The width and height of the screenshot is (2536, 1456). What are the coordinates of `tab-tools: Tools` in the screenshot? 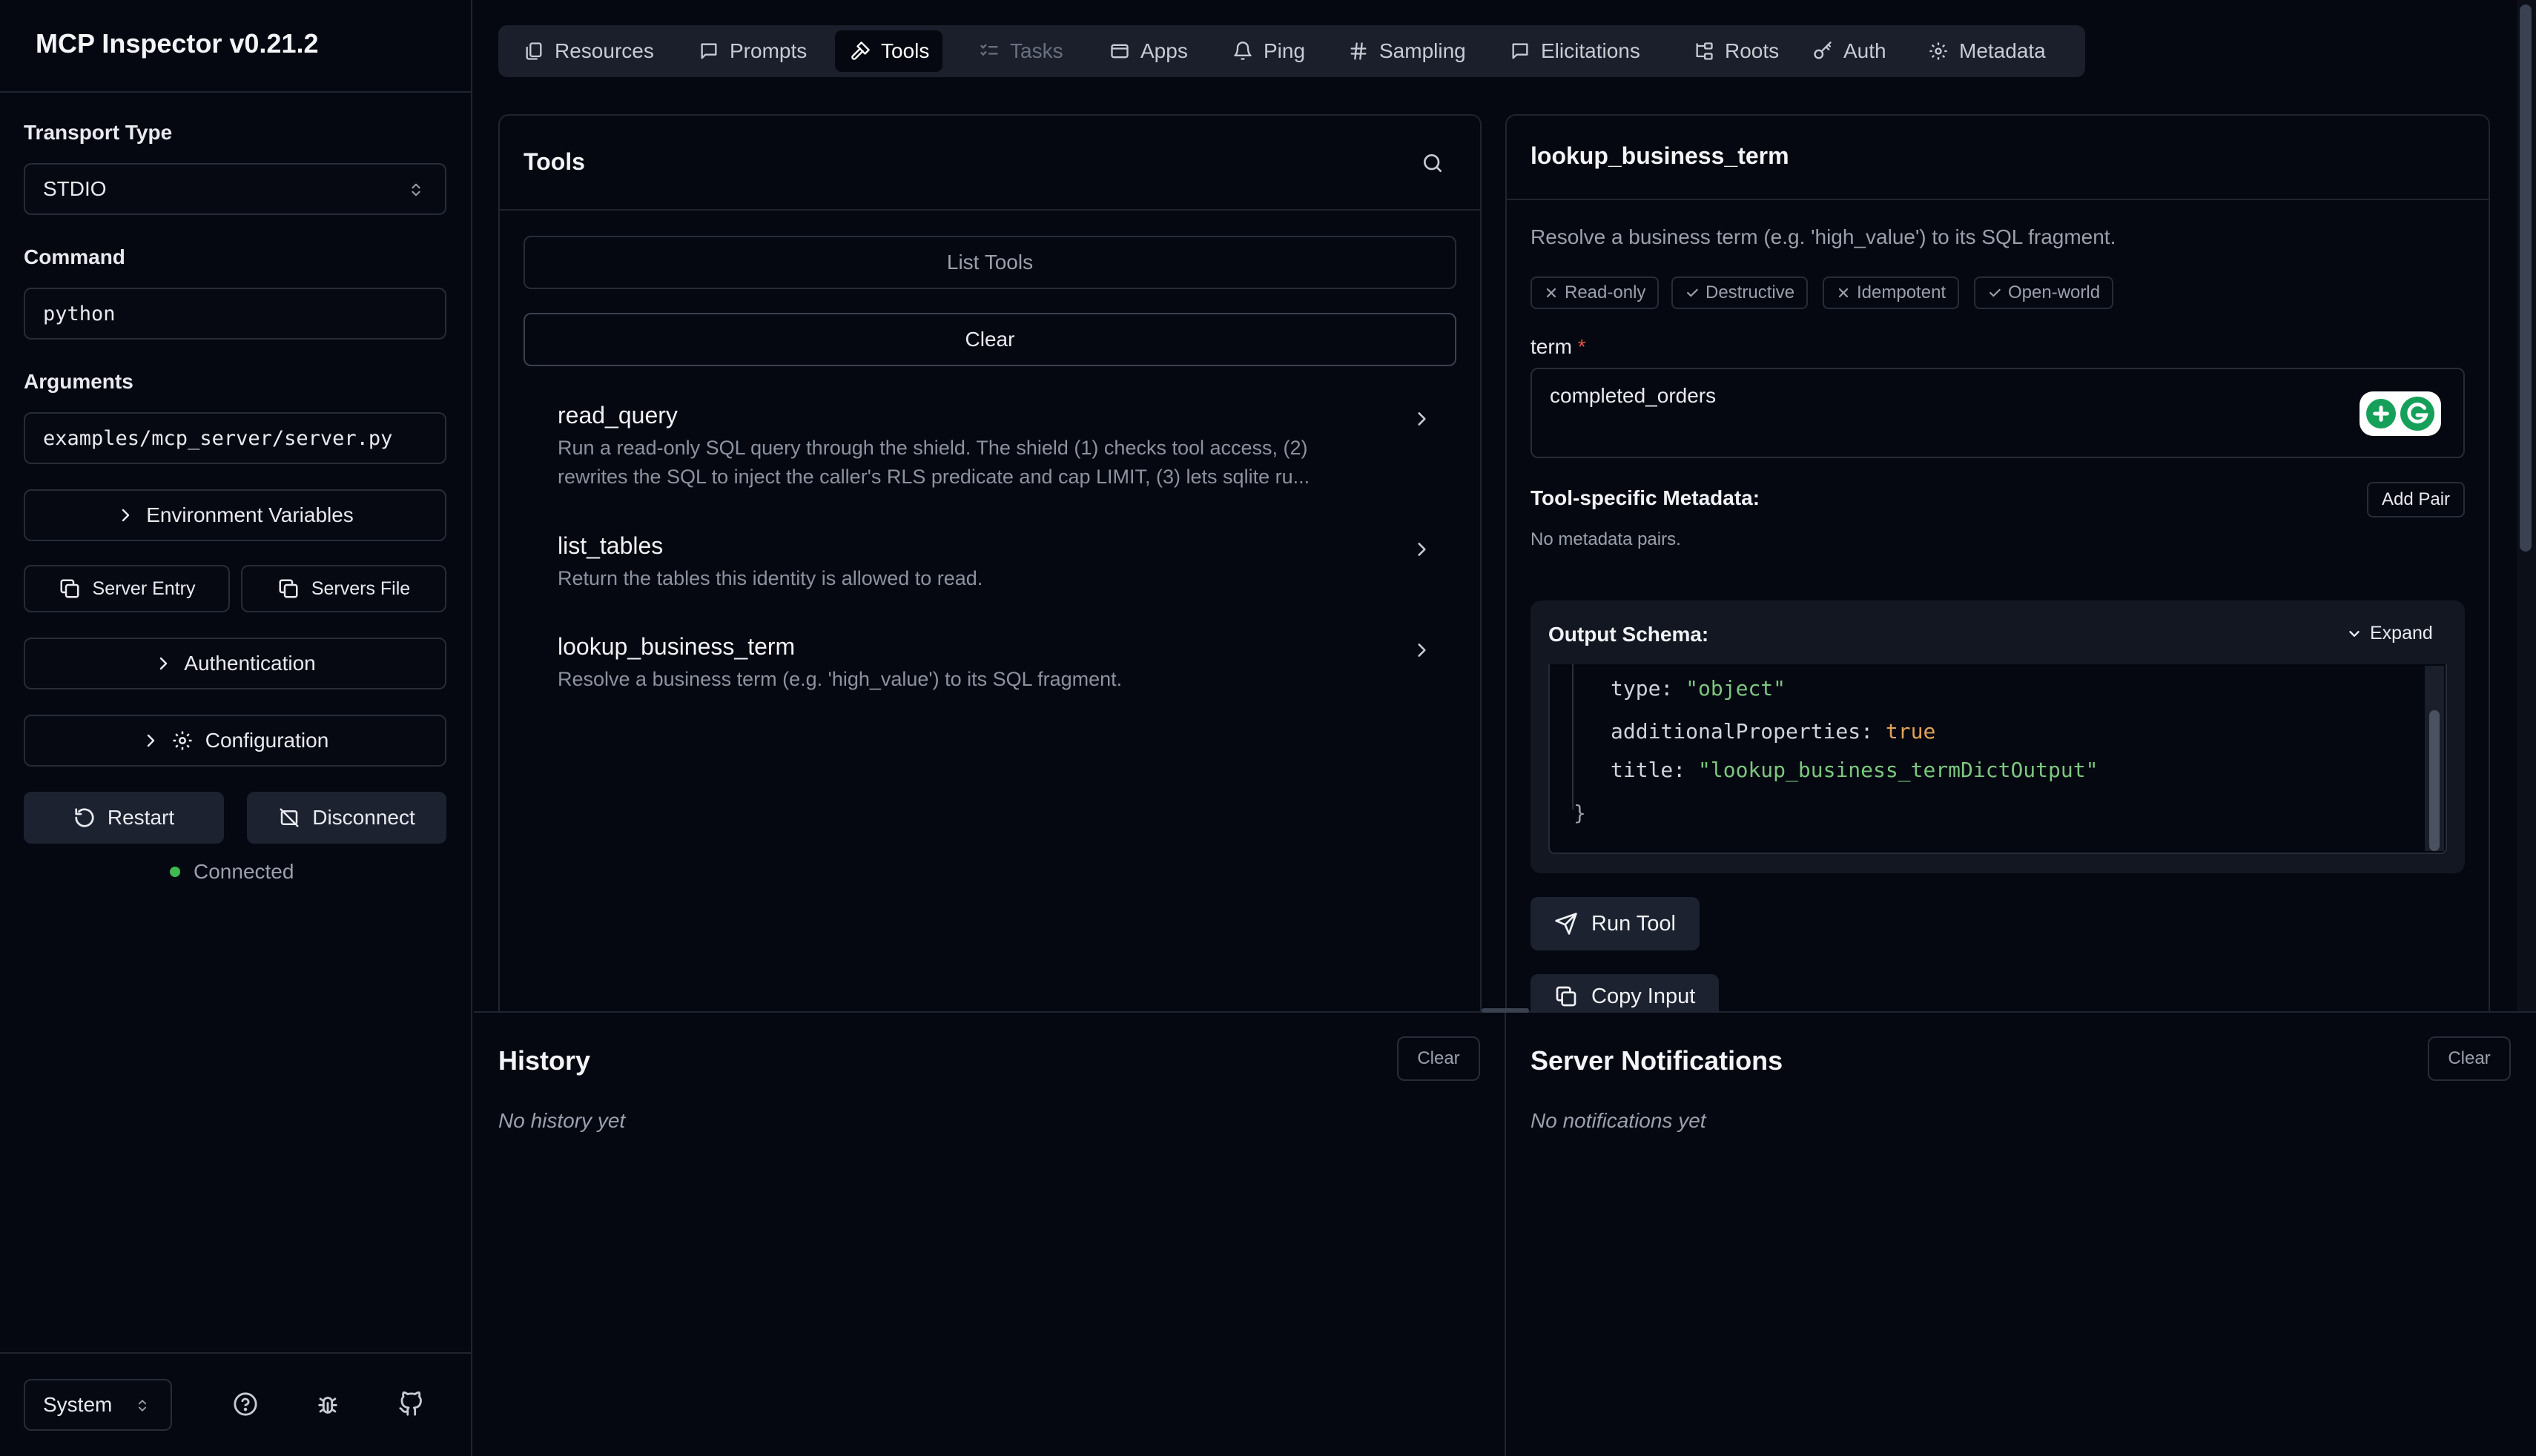 It's located at (889, 51).